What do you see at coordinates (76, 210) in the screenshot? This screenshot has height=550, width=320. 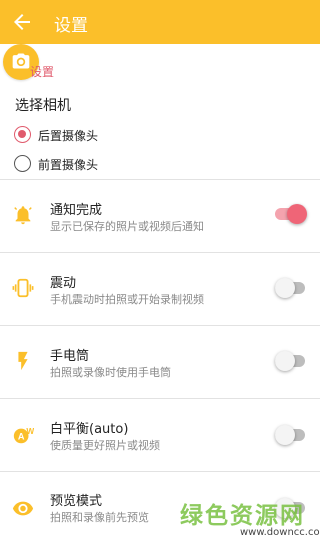 I see `setting-title: 通知完成` at bounding box center [76, 210].